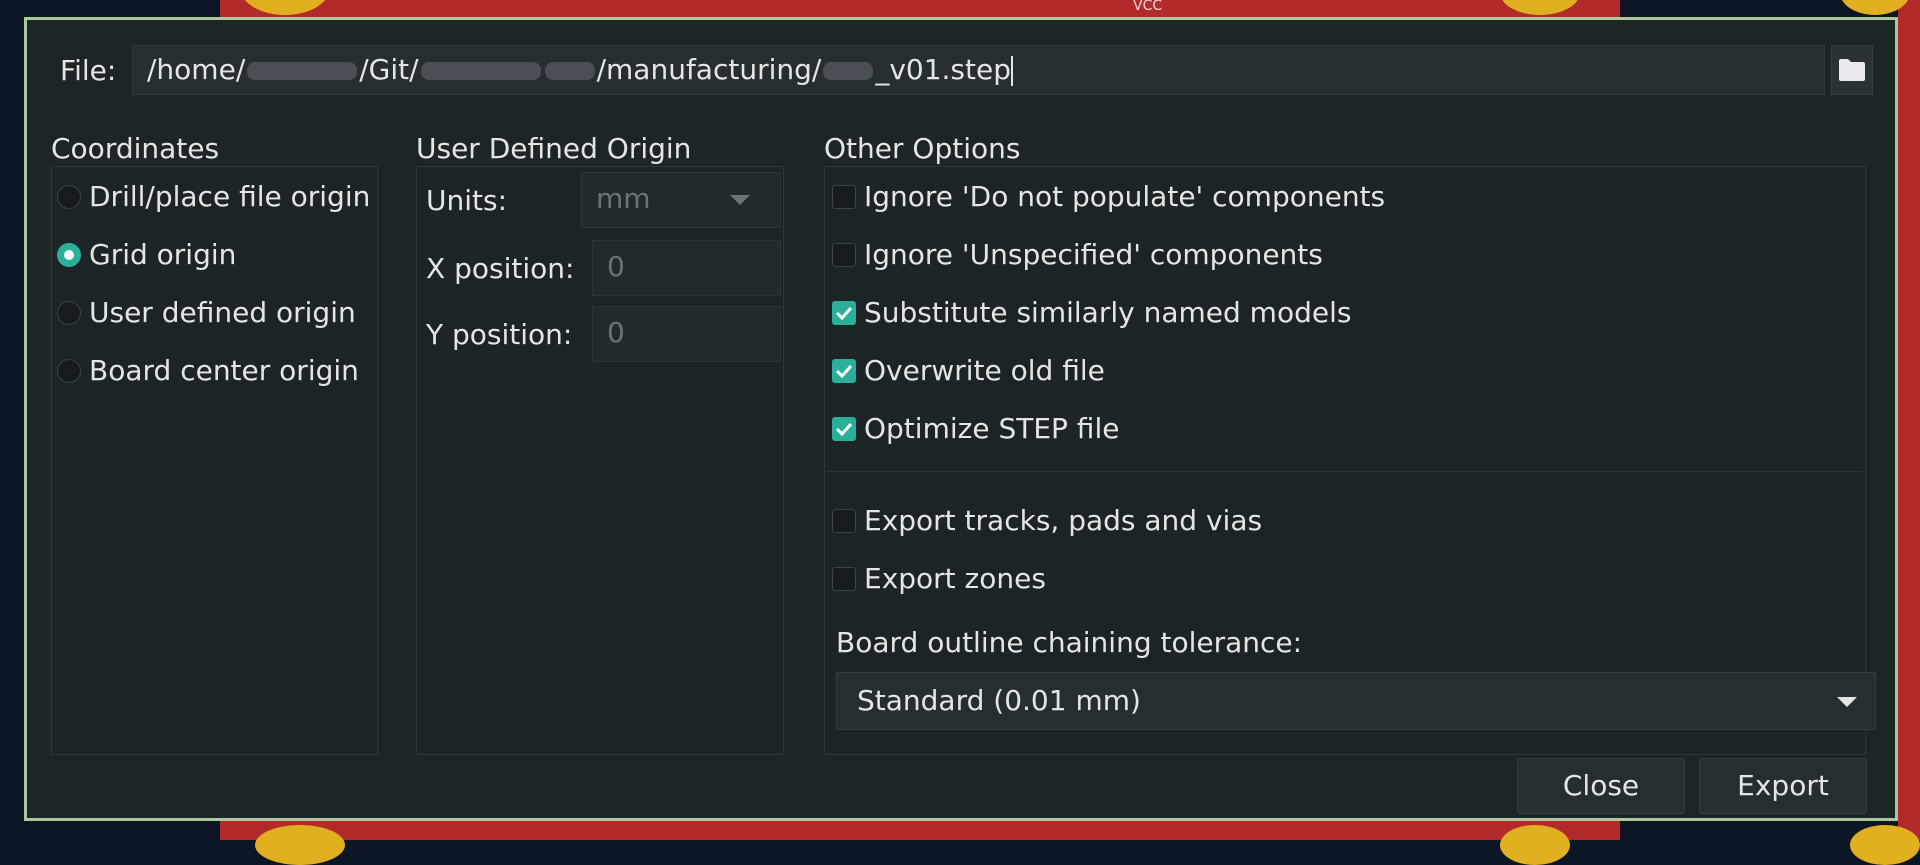  What do you see at coordinates (135, 148) in the screenshot?
I see `coordinates-title: Coordinates` at bounding box center [135, 148].